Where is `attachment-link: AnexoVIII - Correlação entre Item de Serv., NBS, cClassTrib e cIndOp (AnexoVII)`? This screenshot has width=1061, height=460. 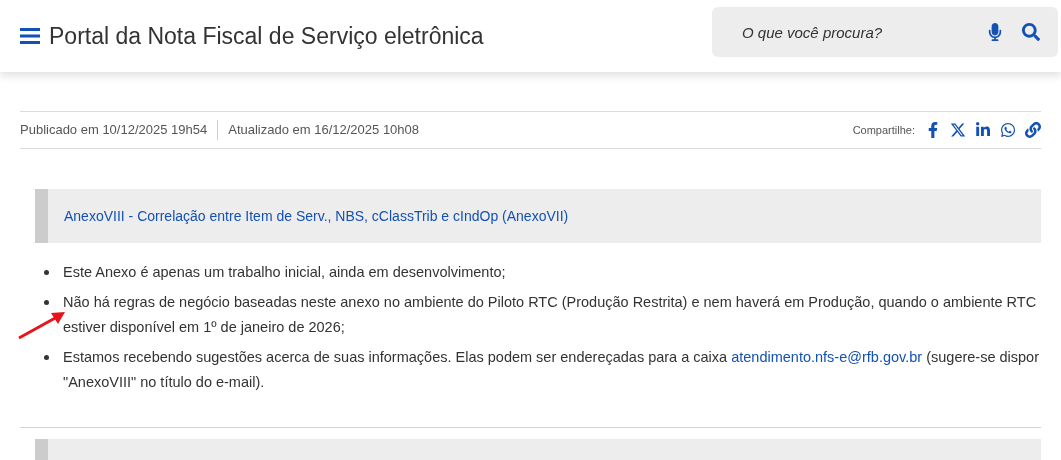
attachment-link: AnexoVIII - Correlação entre Item de Serv., NBS, cClassTrib e cIndOp (AnexoVII) is located at coordinates (316, 216).